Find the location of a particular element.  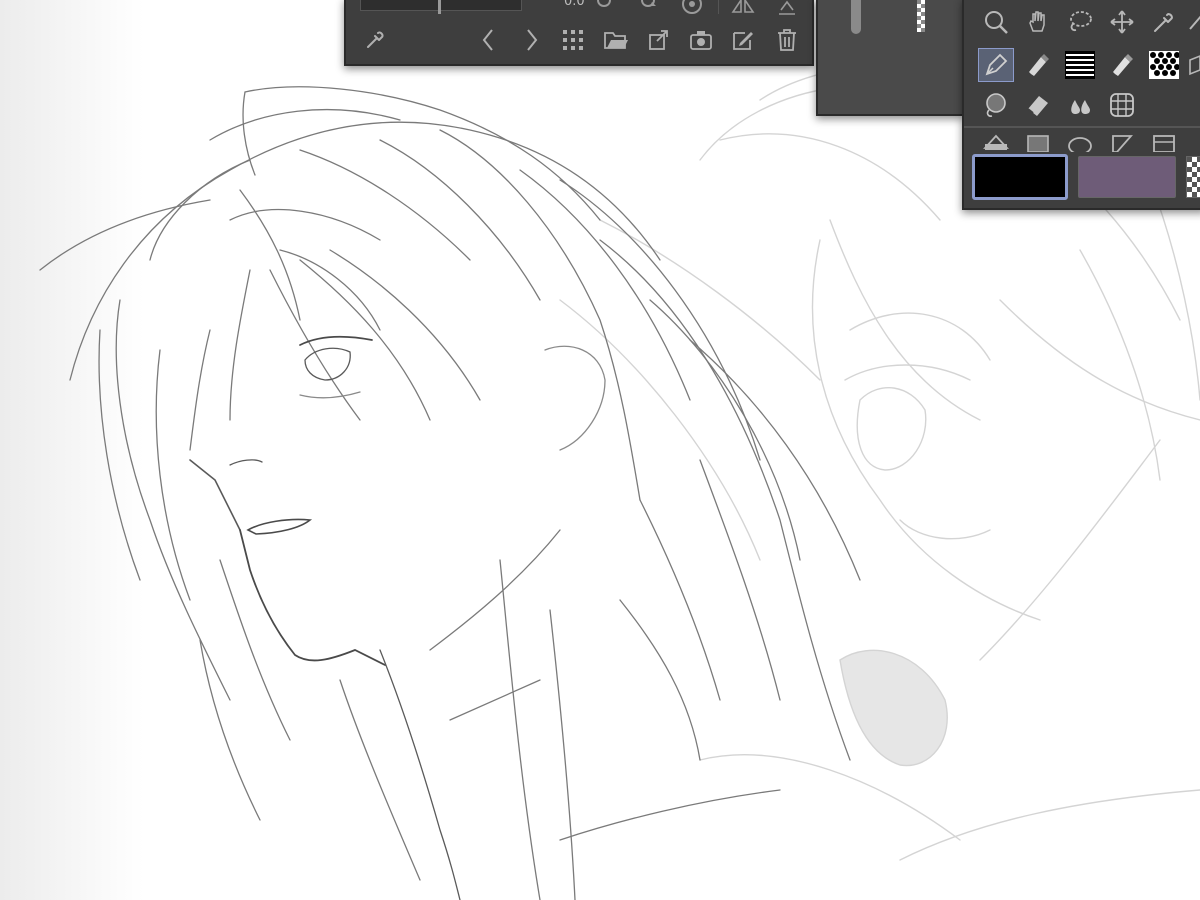

reset-rotation-icon is located at coordinates (692, 7).